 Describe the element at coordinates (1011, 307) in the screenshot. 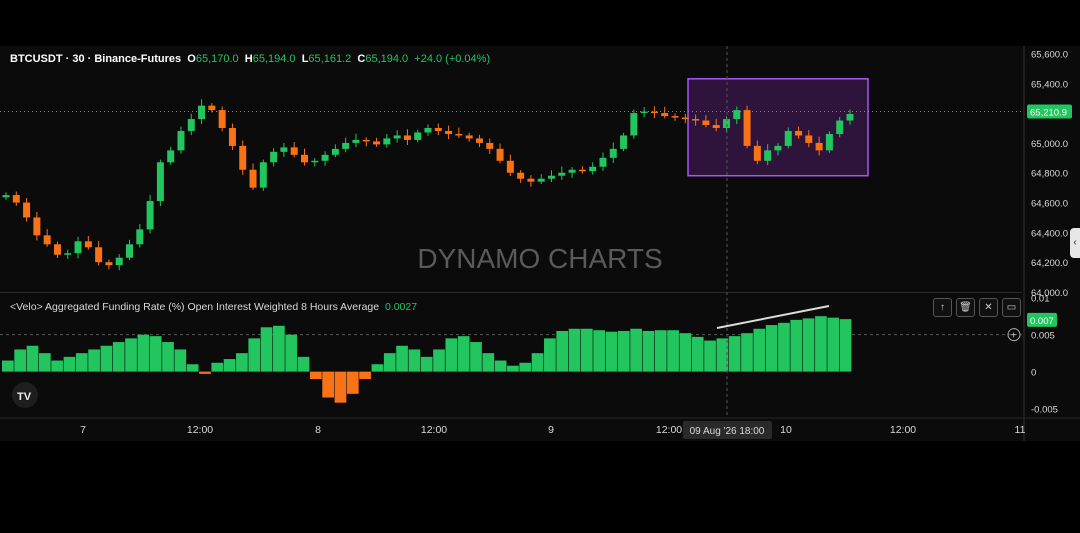

I see `maximize-icon: ▭` at that location.